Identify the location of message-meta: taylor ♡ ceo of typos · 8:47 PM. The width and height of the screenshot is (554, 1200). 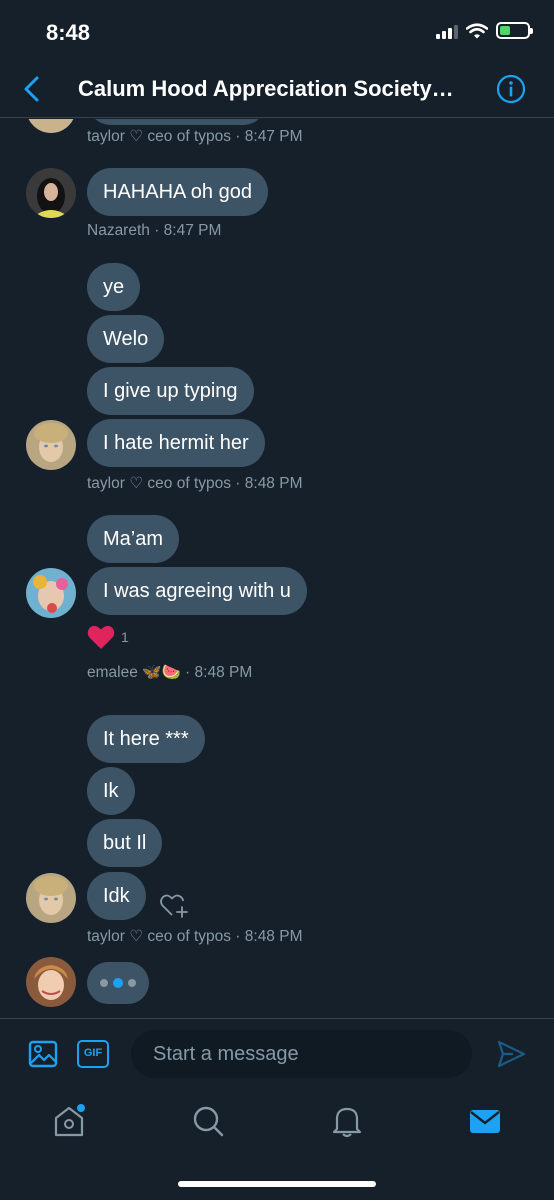
(195, 136).